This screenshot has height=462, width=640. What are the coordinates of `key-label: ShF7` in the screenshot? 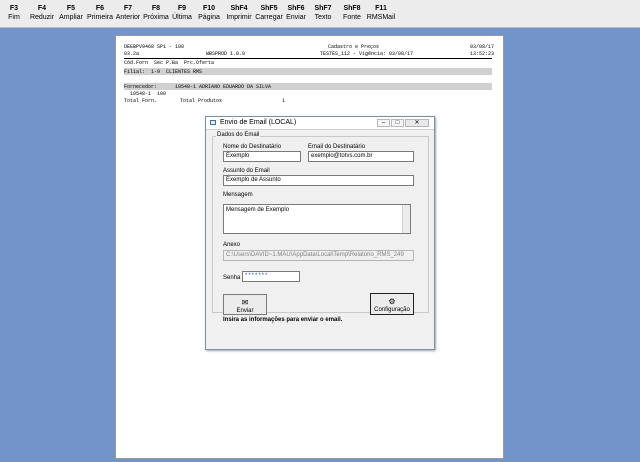 It's located at (323, 8).